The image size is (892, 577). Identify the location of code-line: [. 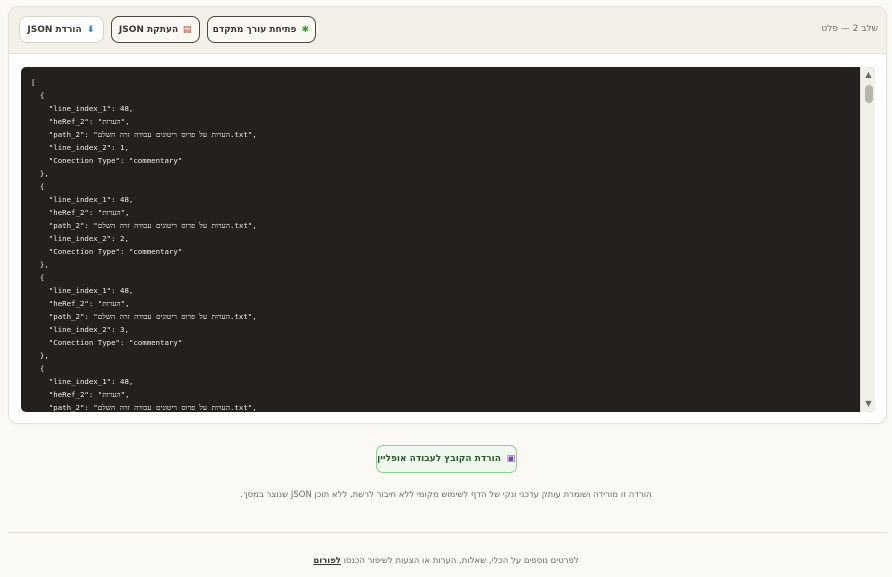
(33, 82).